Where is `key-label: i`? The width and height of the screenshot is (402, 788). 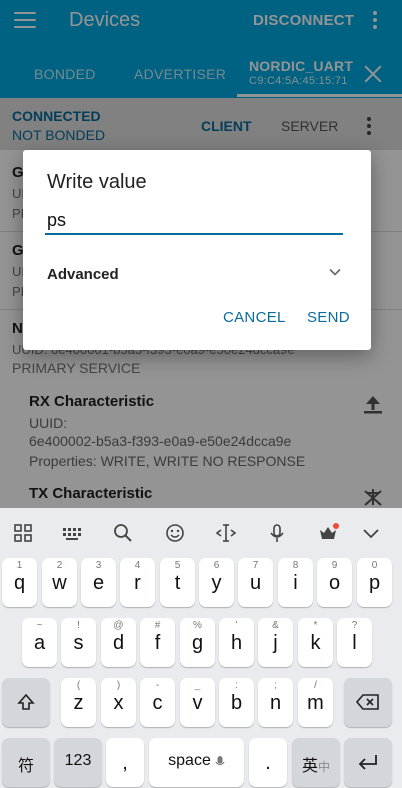
key-label: i is located at coordinates (295, 583).